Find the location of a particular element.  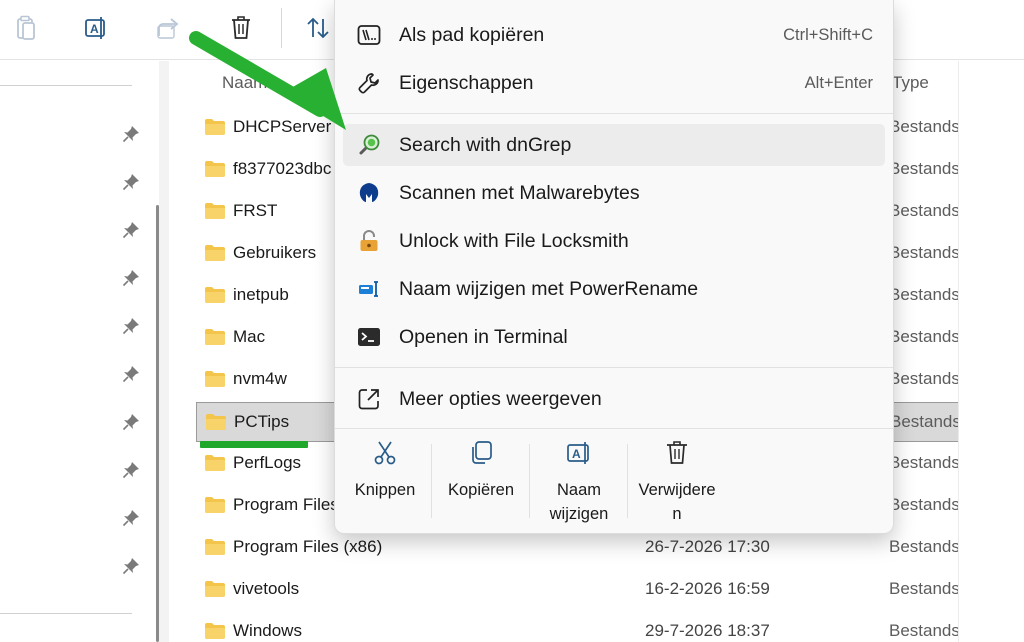

file-date: 16-2-2026 16:59 is located at coordinates (707, 588).